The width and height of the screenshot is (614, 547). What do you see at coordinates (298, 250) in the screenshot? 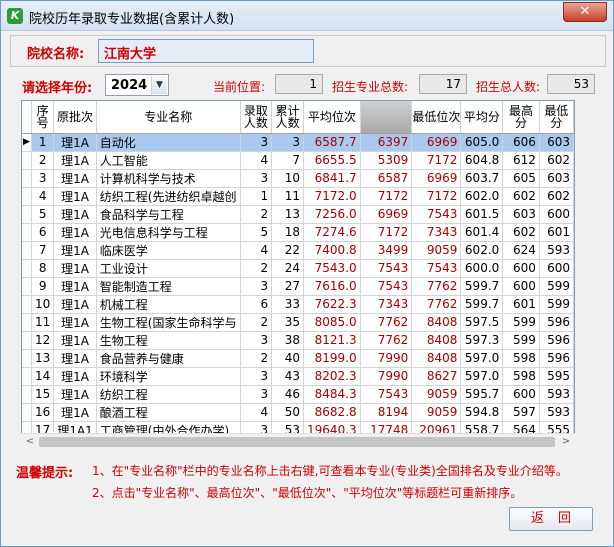
I see `table-row: 7 理1A 临床医学 4 22 7400.8 3499 9059 602.0 624 593` at bounding box center [298, 250].